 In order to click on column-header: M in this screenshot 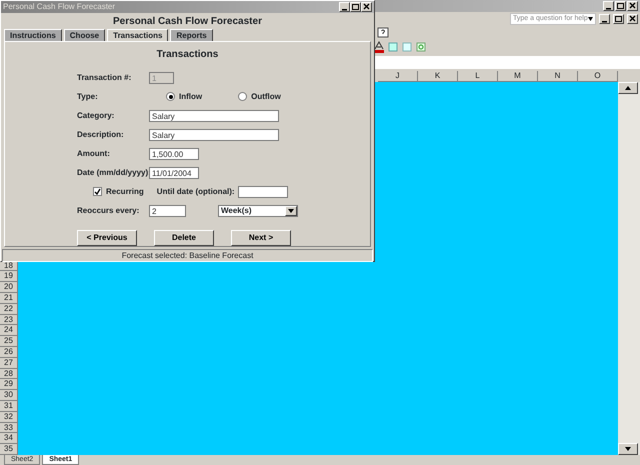, I will do `click(518, 76)`.